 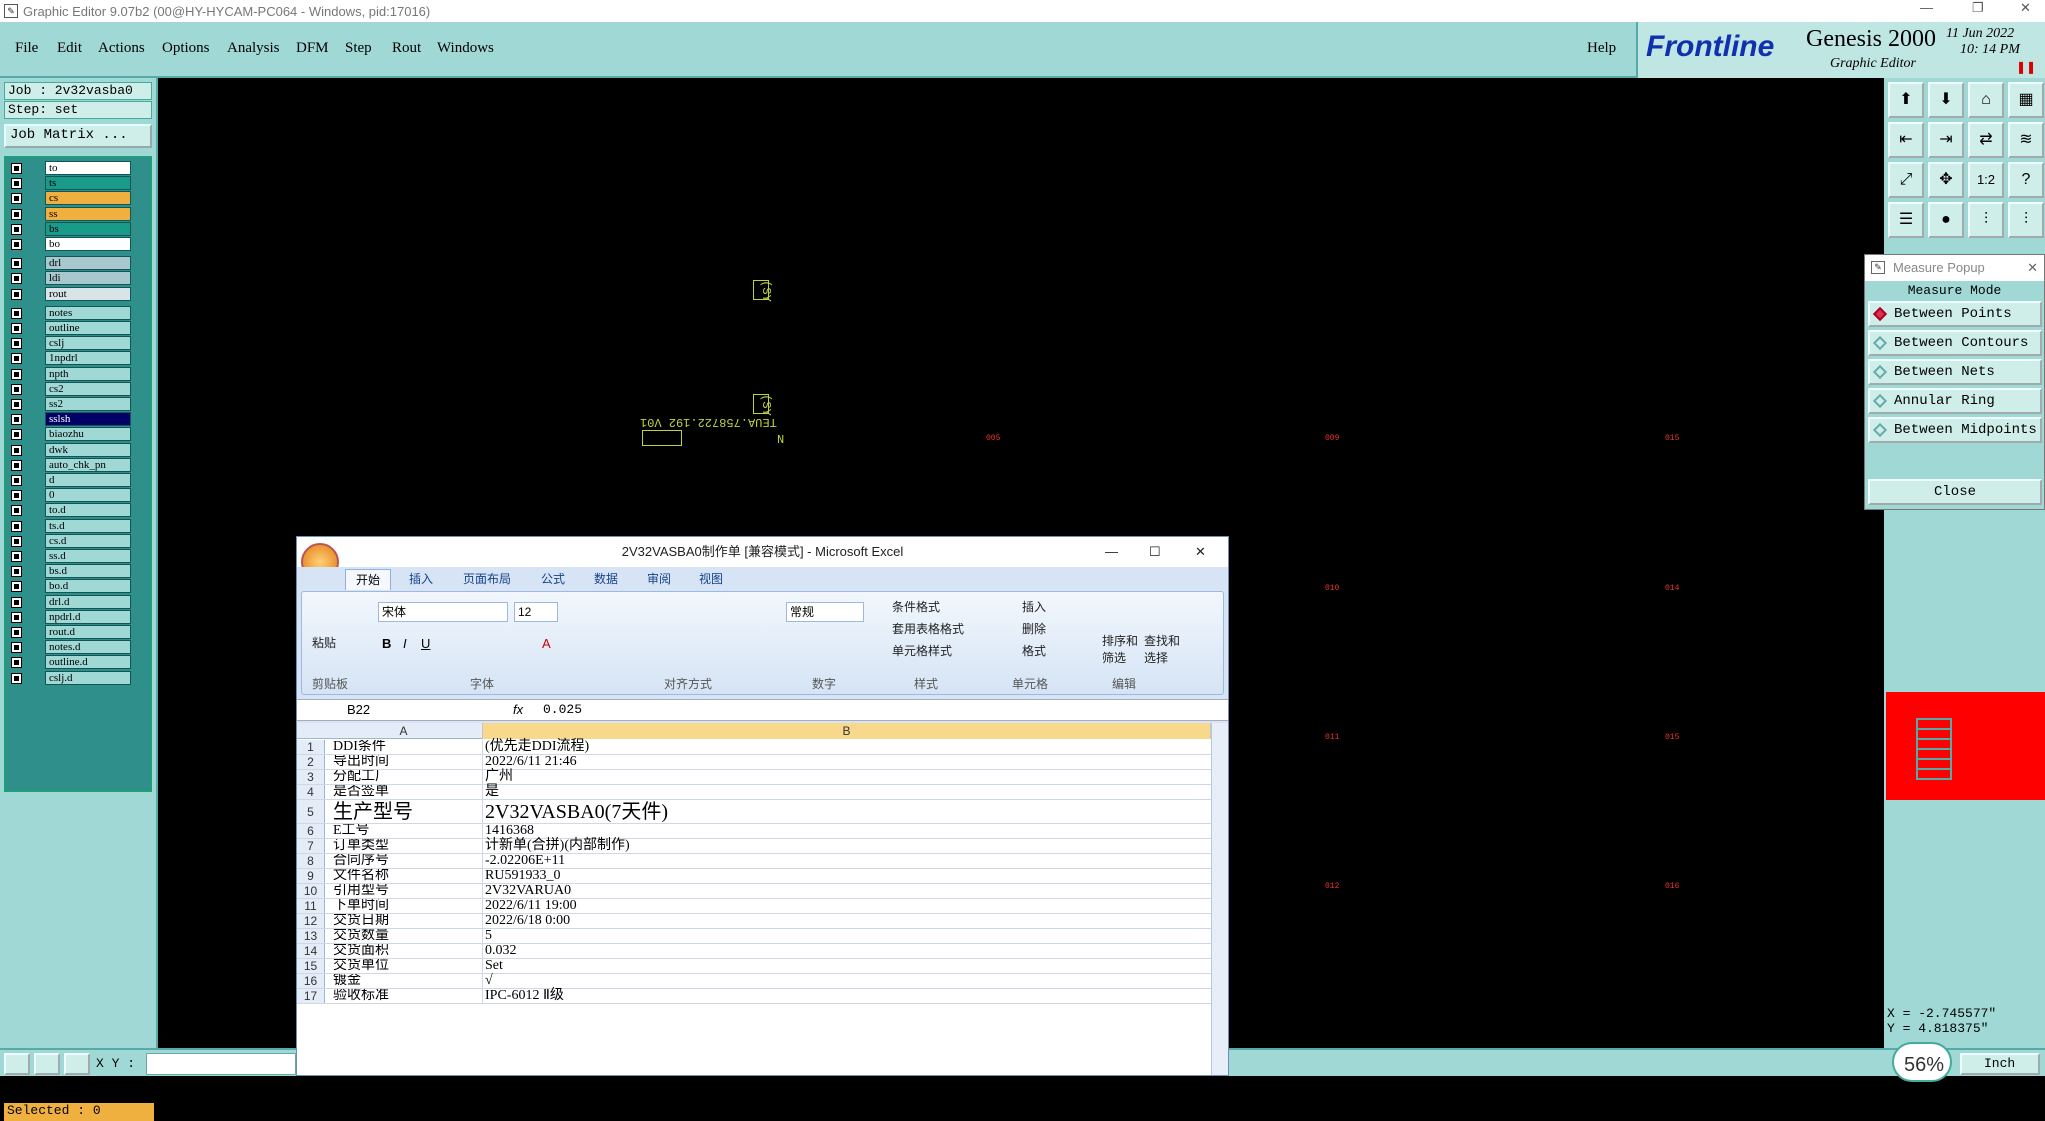 I want to click on find-select-button: 查找和选择, so click(x=1164, y=649).